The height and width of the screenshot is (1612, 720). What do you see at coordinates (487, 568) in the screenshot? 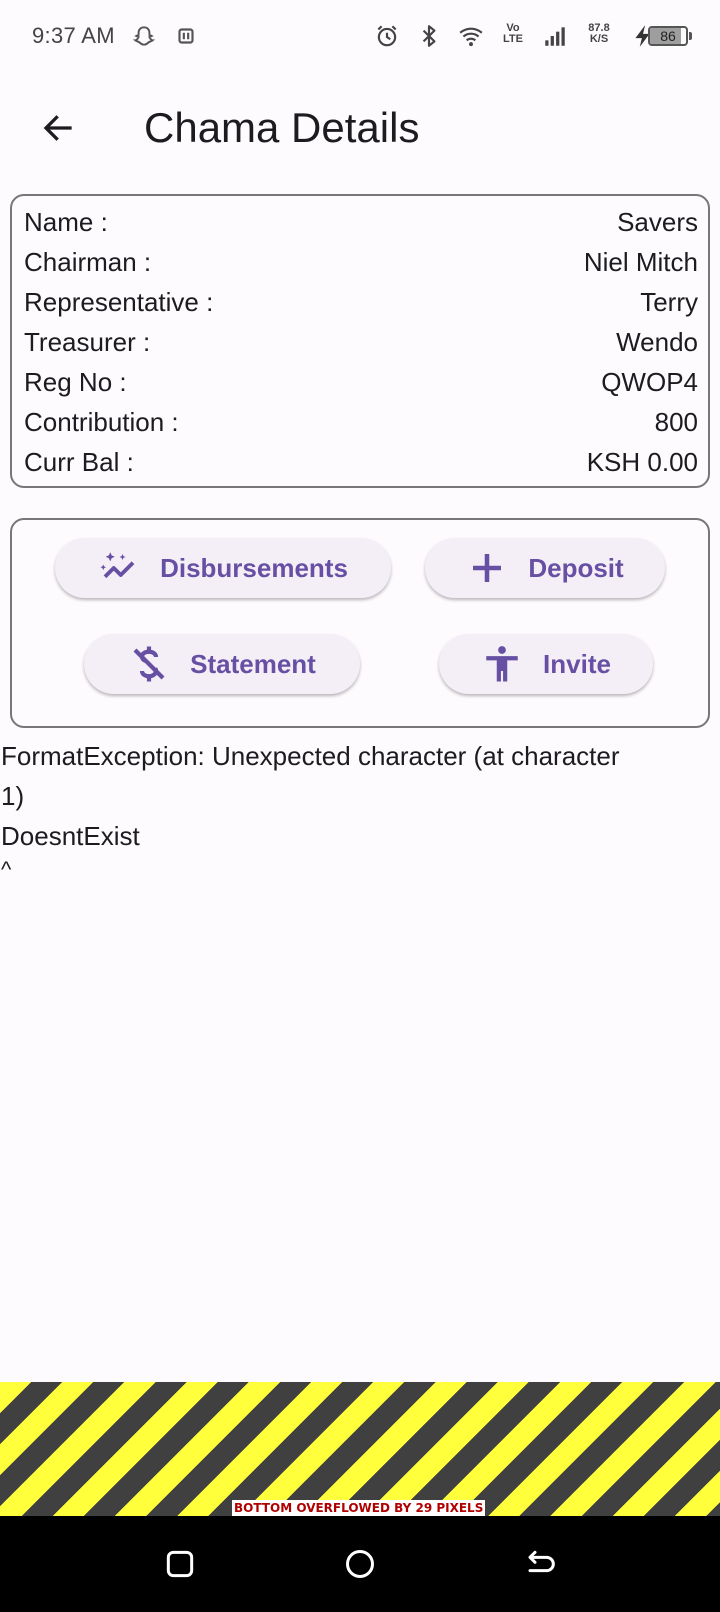
I see `plus-icon` at bounding box center [487, 568].